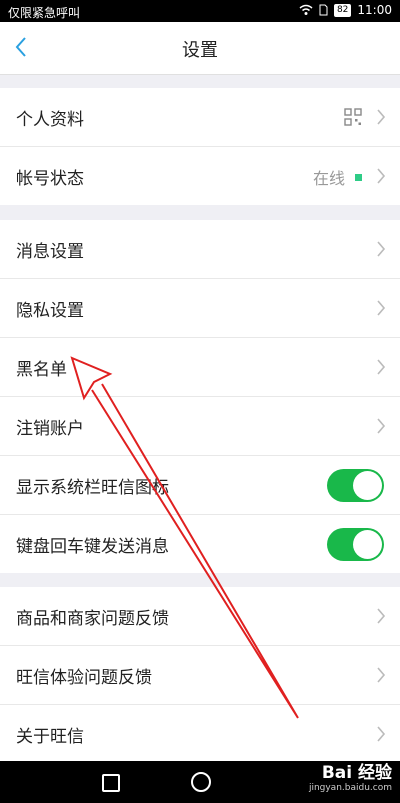  I want to click on row-cancel-account: 注销账户, so click(200, 426).